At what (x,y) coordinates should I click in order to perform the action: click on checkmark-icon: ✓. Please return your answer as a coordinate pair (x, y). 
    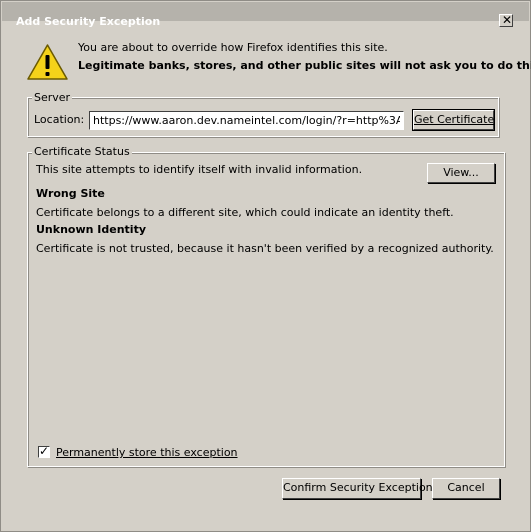
    Looking at the image, I should click on (44, 451).